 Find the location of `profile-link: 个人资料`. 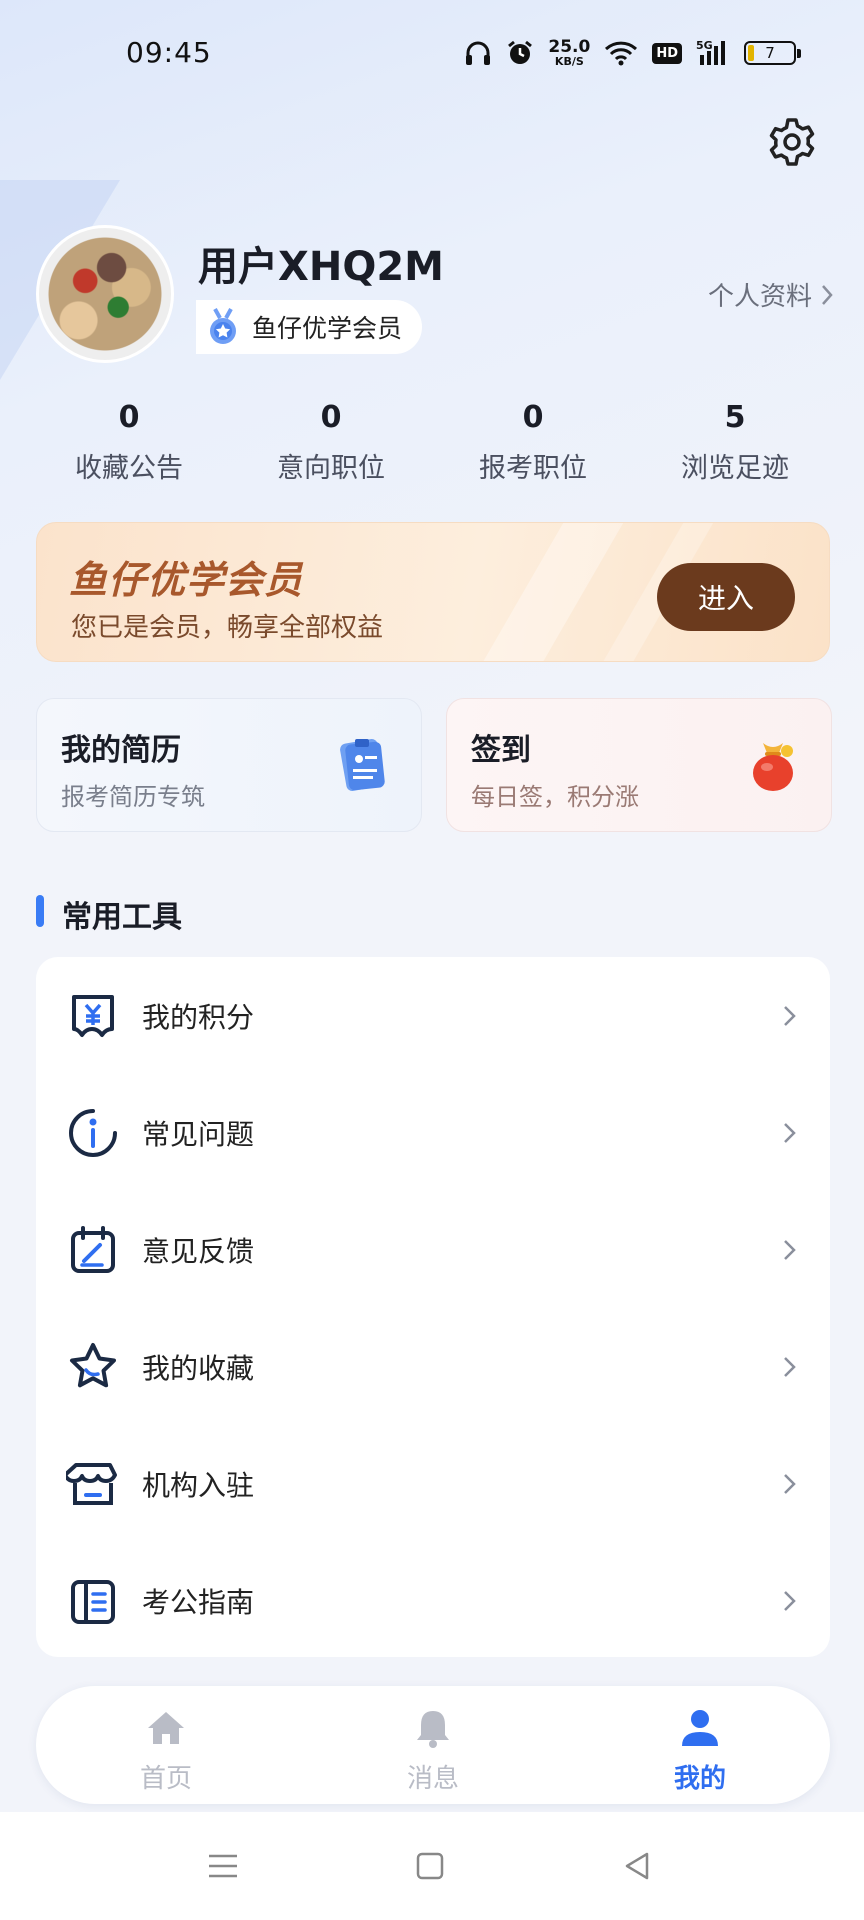

profile-link: 个人资料 is located at coordinates (771, 294).